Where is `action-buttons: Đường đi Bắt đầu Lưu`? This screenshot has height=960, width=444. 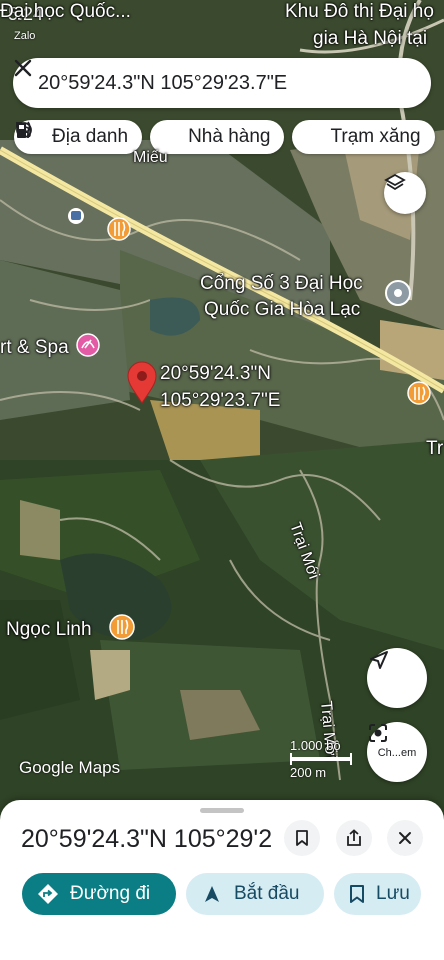
action-buttons: Đường đi Bắt đầu Lưu is located at coordinates (221, 894).